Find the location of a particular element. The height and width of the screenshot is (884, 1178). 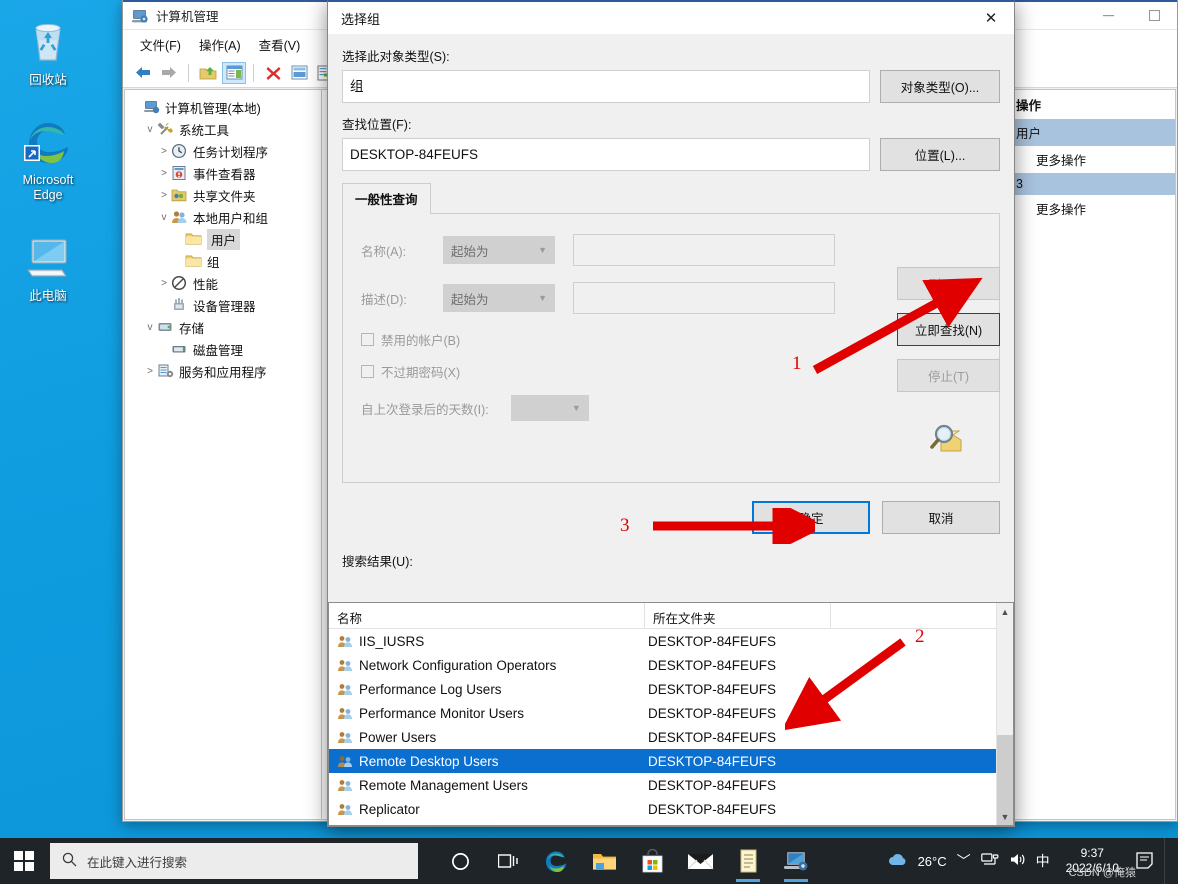

up-folder-icon is located at coordinates (208, 73).